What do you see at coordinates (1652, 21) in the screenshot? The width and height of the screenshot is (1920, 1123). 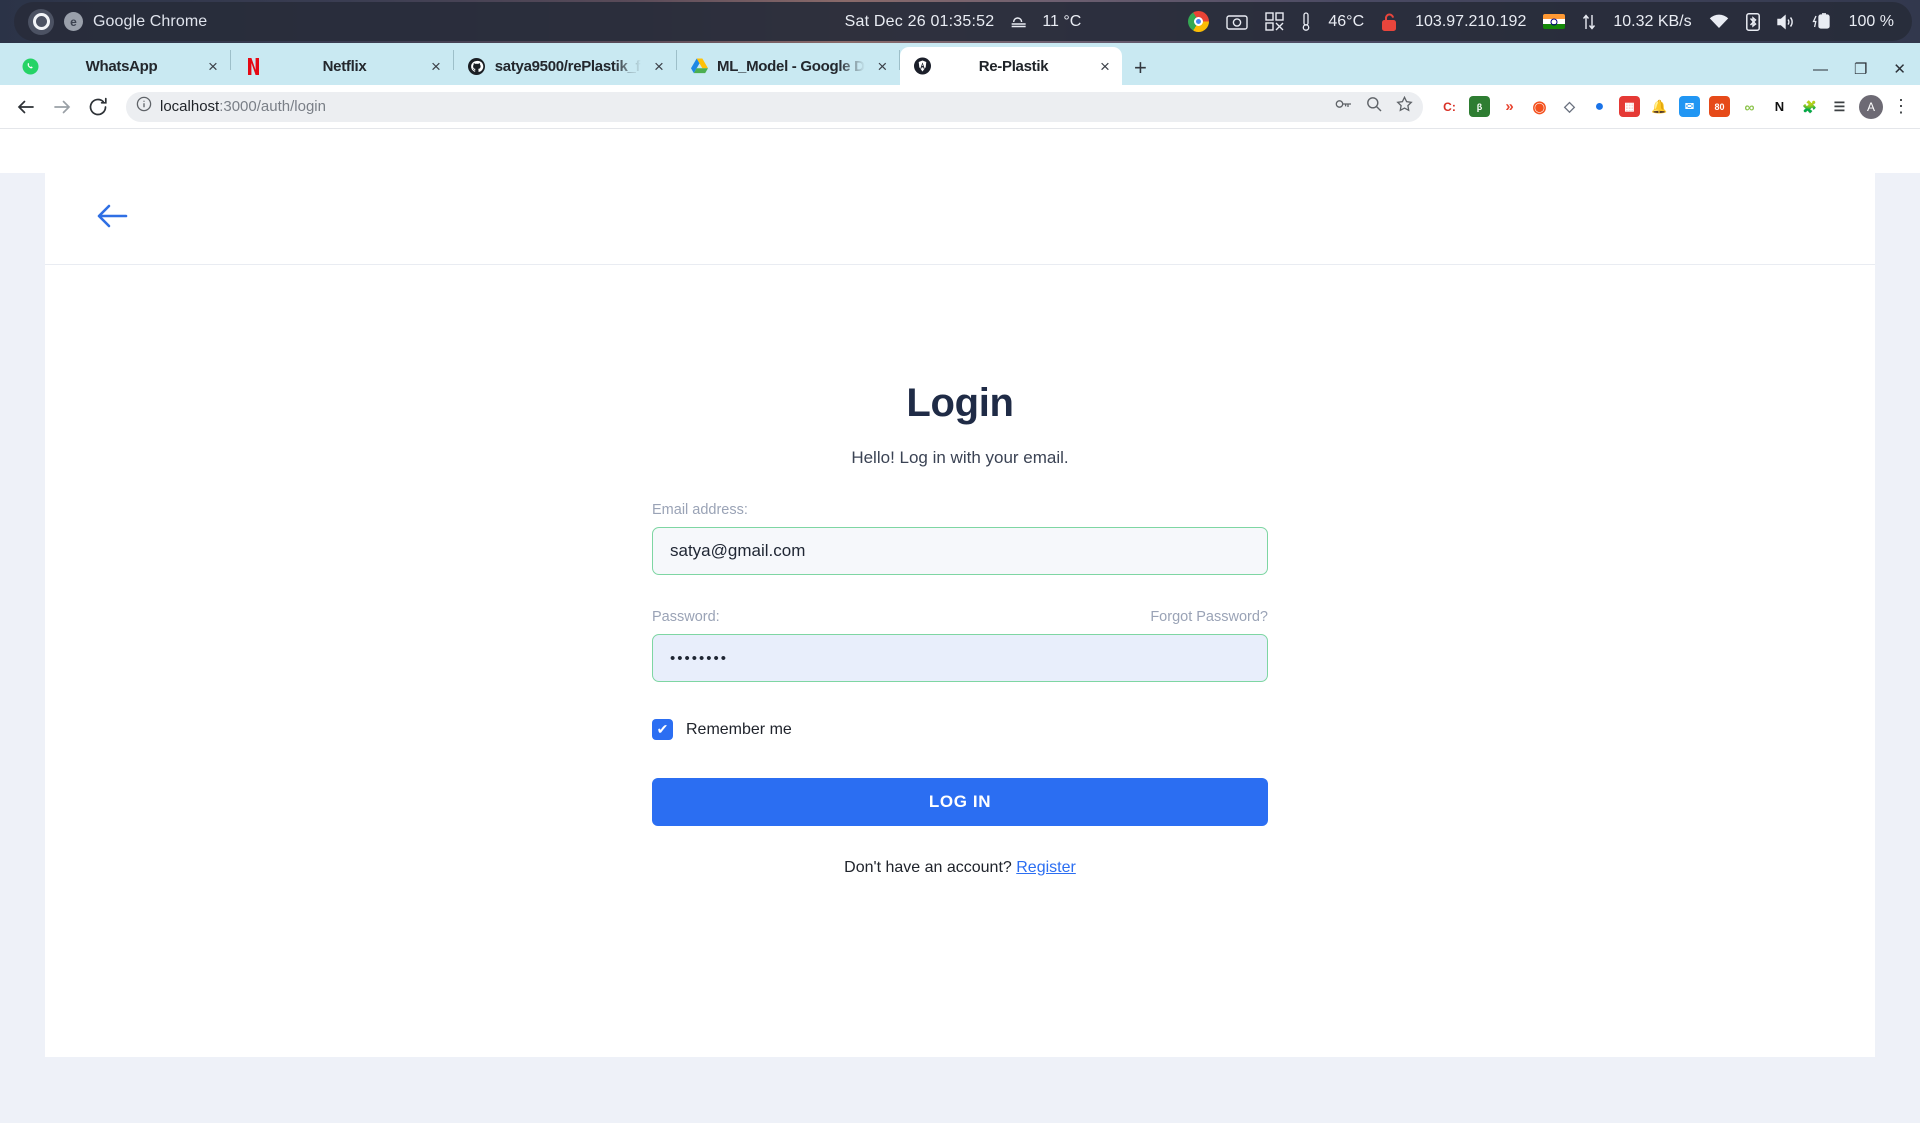 I see `network-speed: 10.32 KB/s` at bounding box center [1652, 21].